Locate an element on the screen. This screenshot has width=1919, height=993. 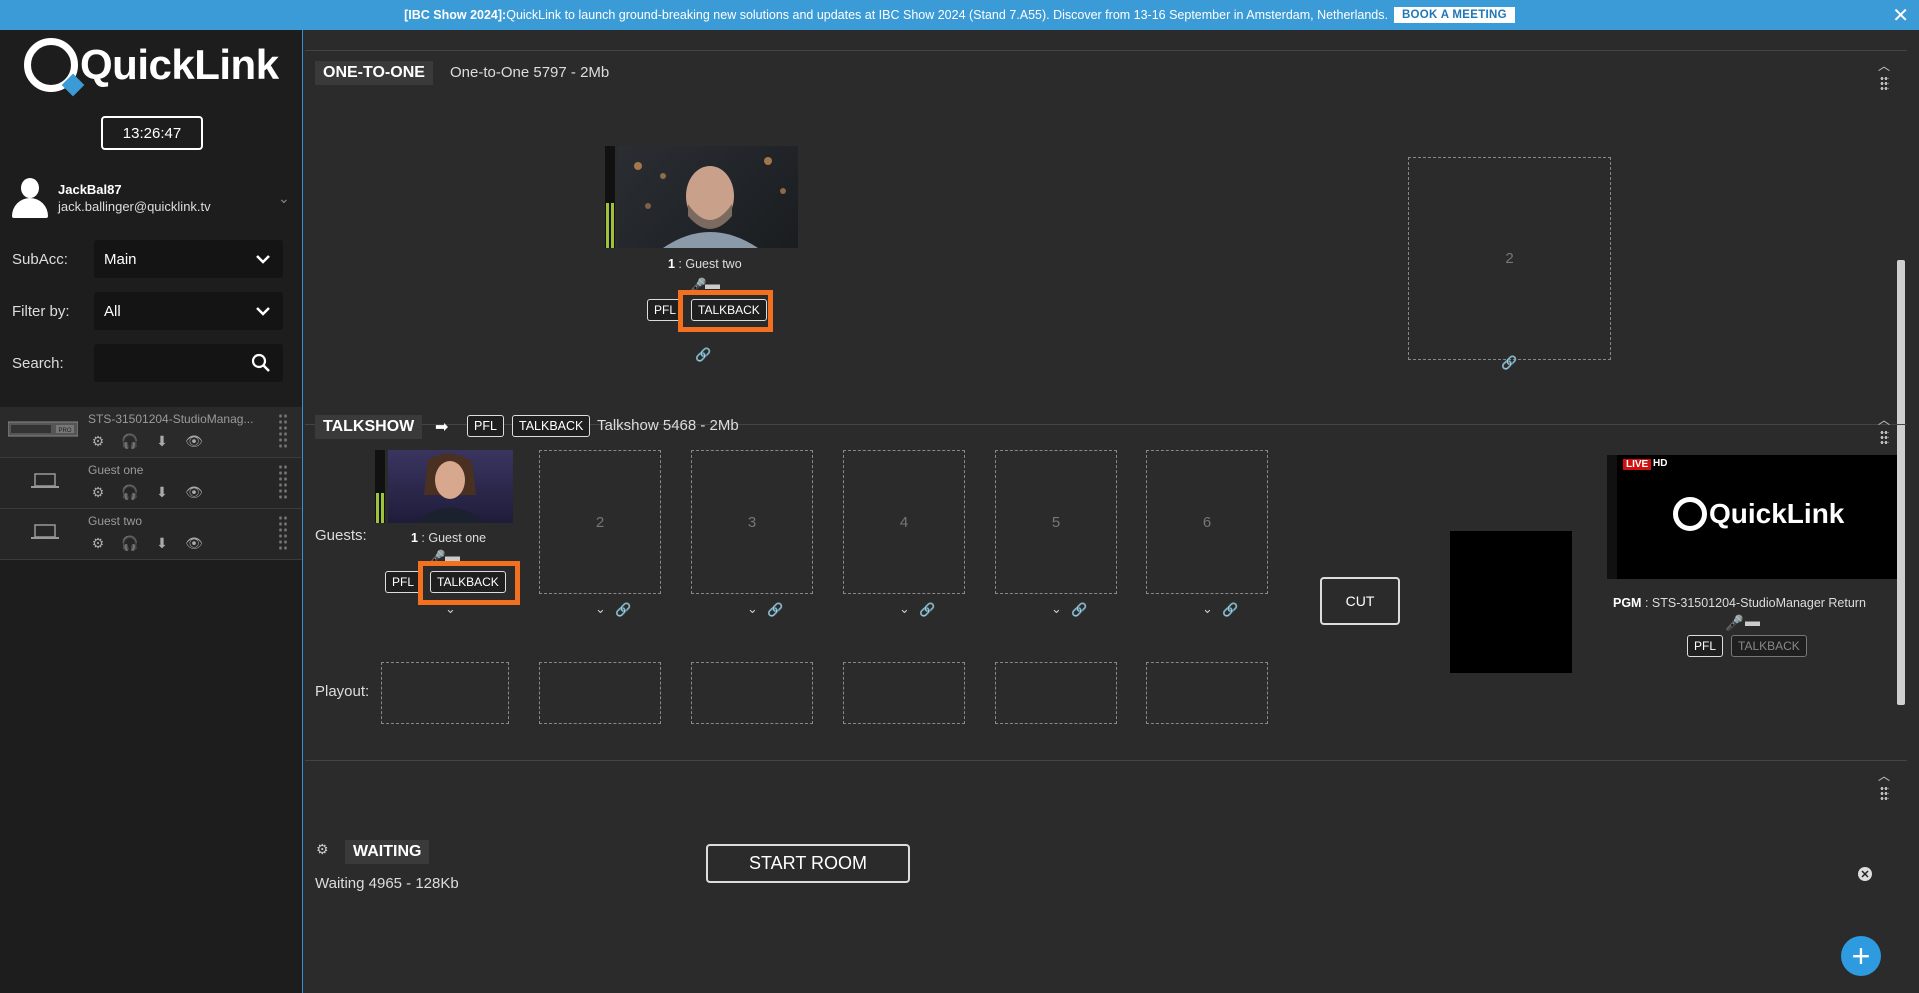
pgm-monitor: LIVE HD QuickLink is located at coordinates (1757, 517).